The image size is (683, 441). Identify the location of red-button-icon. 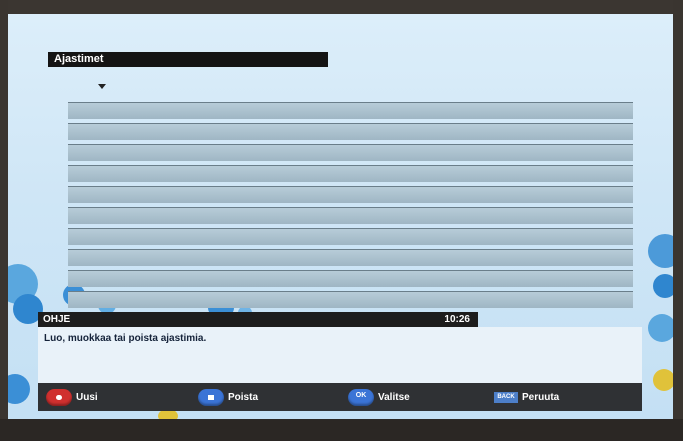
(59, 397).